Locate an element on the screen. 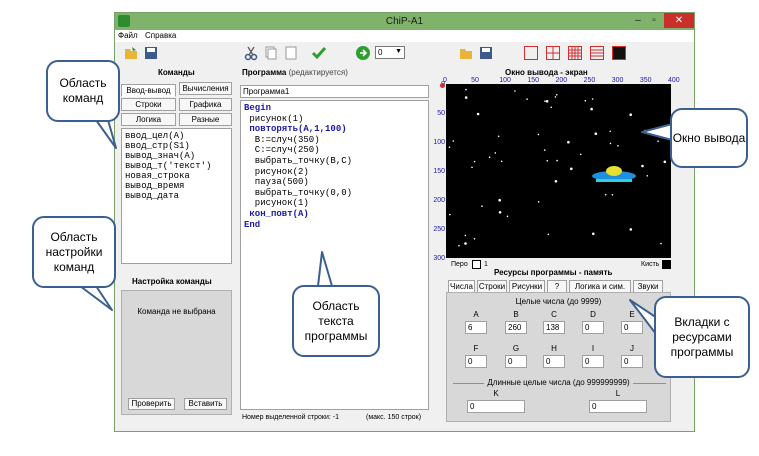 Image resolution: width=759 pixels, height=456 pixels. tab-strings: Строки is located at coordinates (148, 104).